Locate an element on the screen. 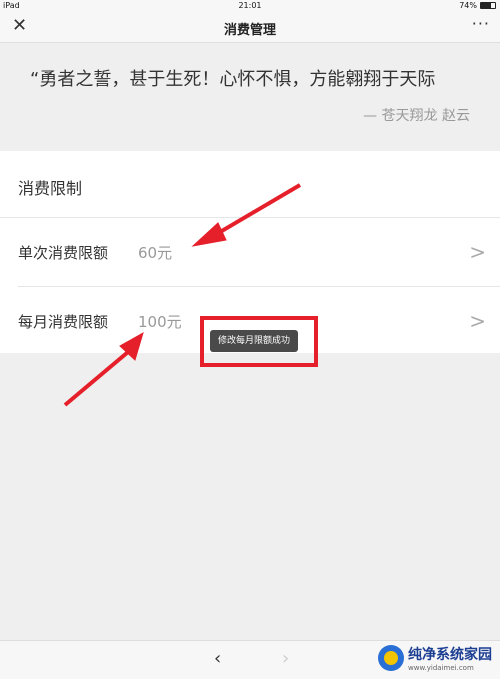  watermark-text: 纯净系统家园 is located at coordinates (450, 655).